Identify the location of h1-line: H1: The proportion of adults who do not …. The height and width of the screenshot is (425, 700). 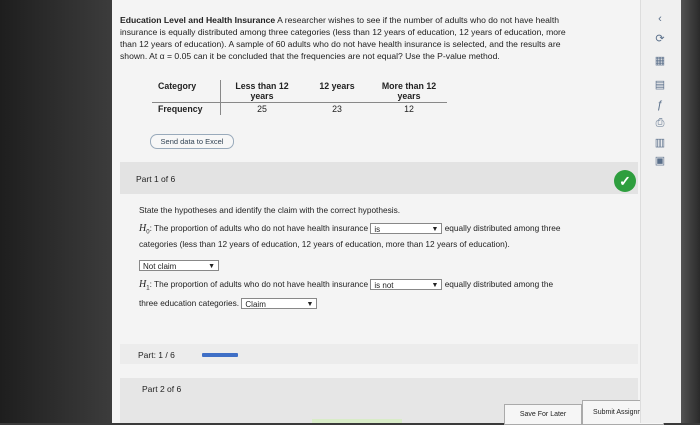
(346, 285).